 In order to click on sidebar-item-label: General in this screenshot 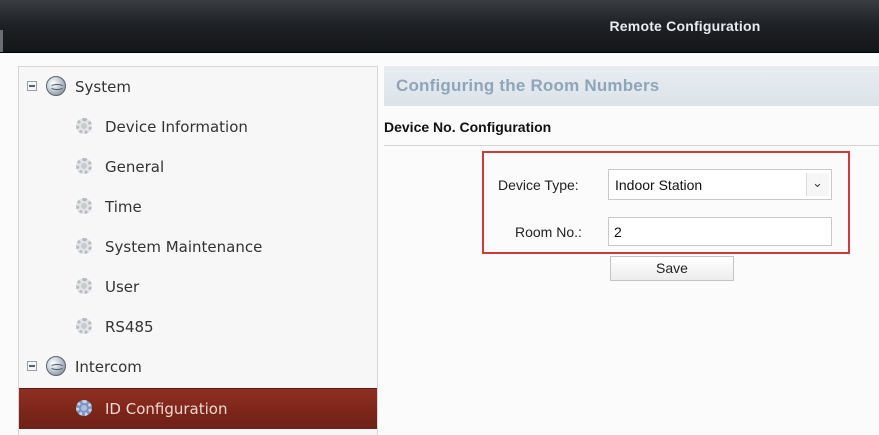, I will do `click(135, 167)`.